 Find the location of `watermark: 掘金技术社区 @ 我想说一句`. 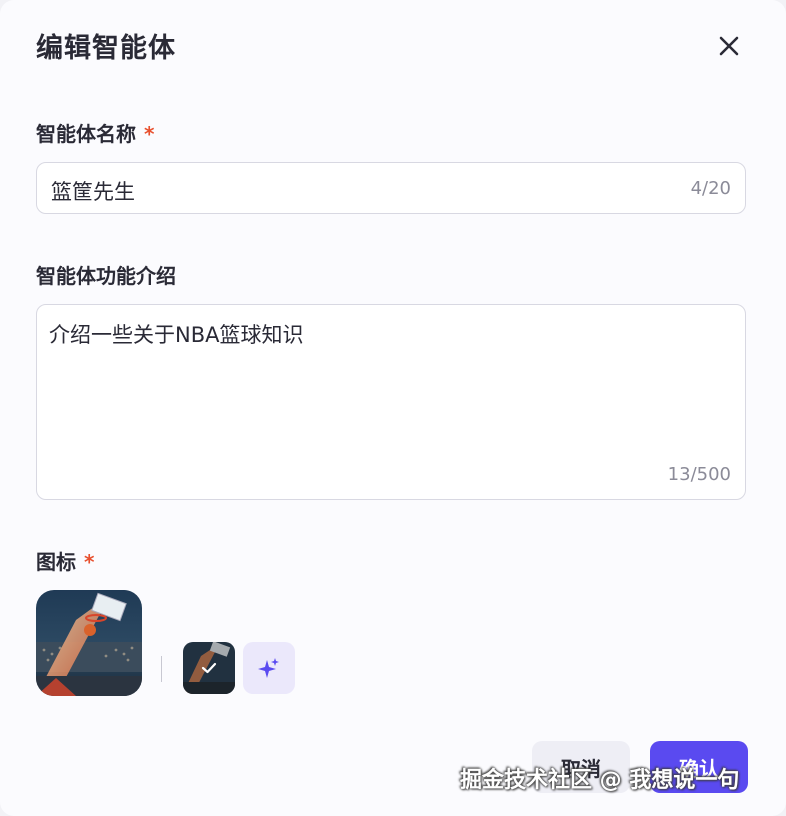

watermark: 掘金技术社区 @ 我想说一句 is located at coordinates (600, 780).